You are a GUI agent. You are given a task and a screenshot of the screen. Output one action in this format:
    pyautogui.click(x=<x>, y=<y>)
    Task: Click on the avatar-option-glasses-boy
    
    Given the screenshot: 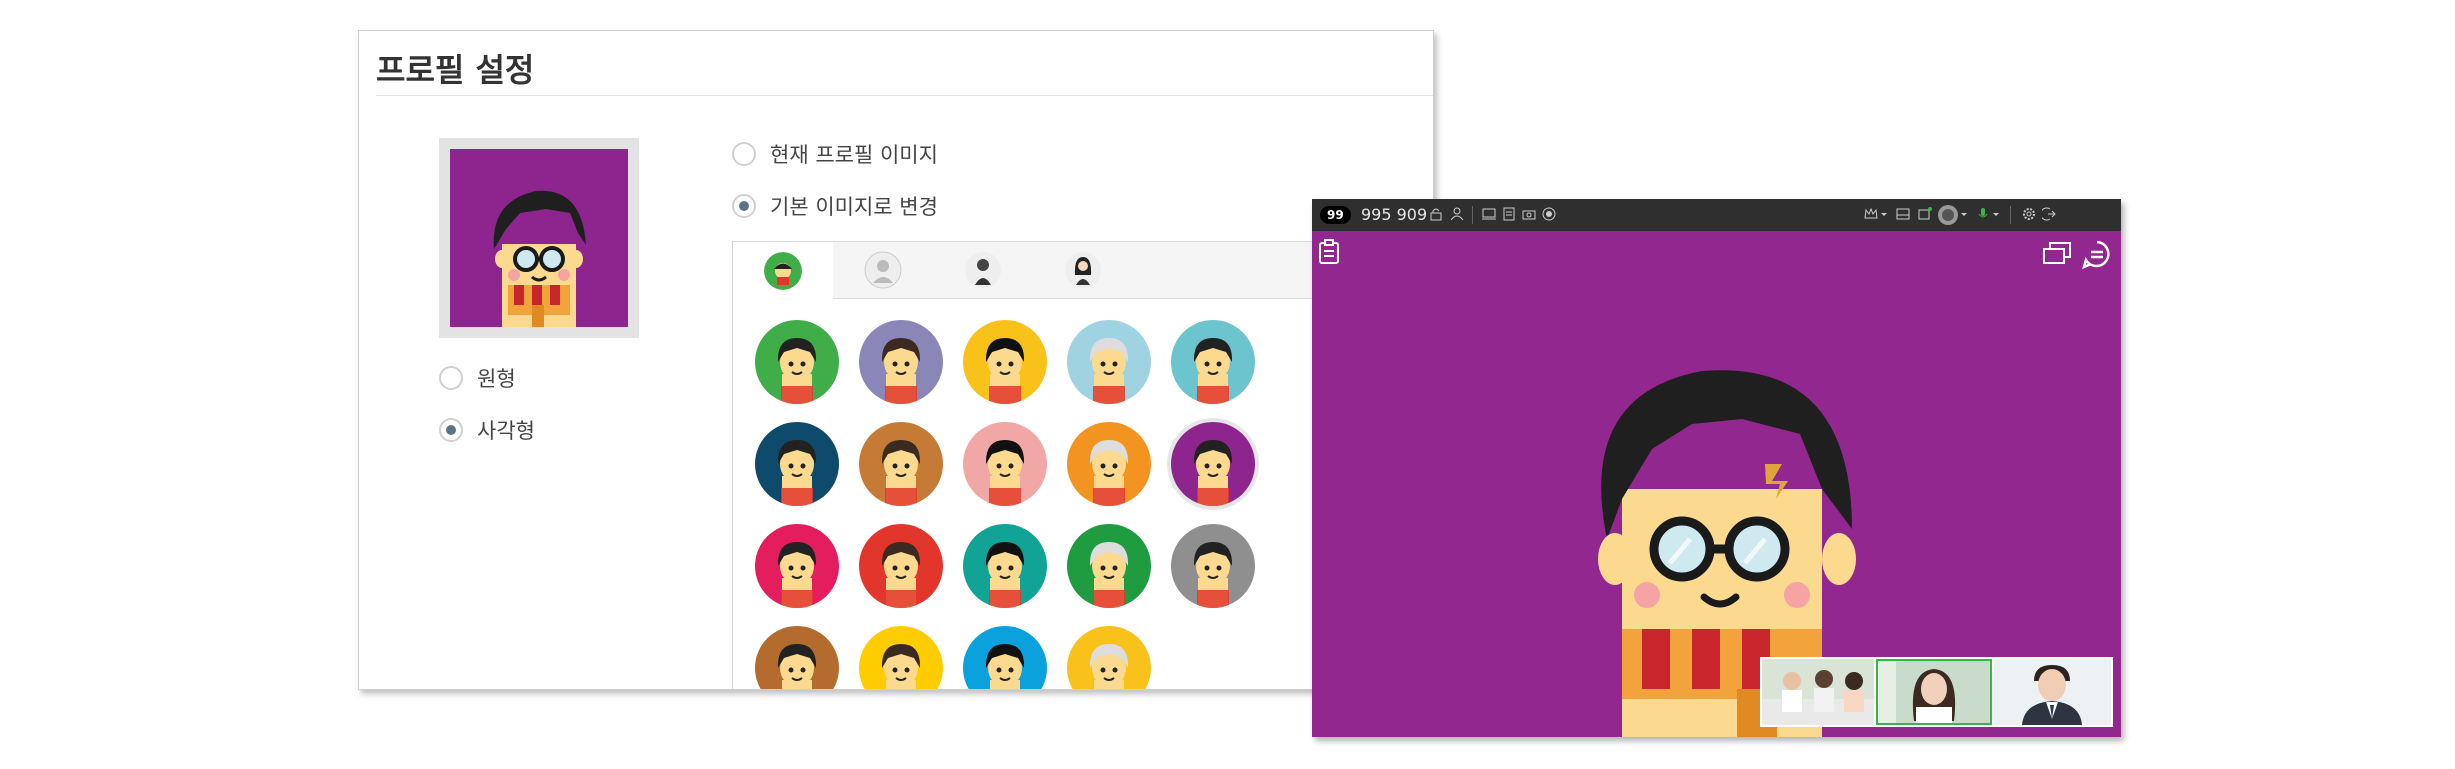 What is the action you would take?
    pyautogui.click(x=1213, y=464)
    